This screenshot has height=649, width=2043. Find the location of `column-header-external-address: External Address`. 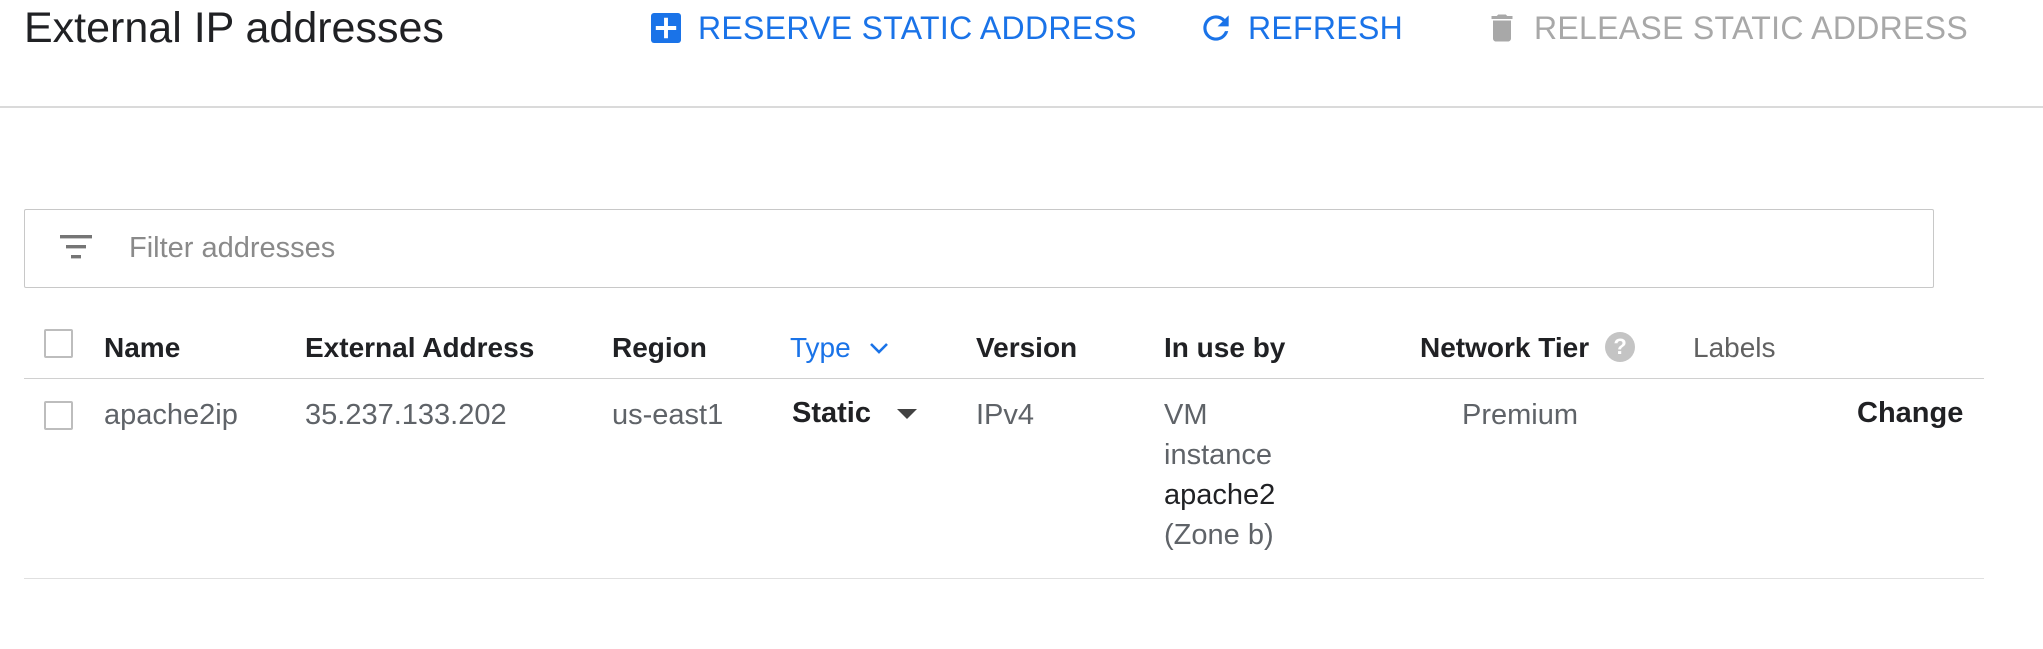

column-header-external-address: External Address is located at coordinates (419, 348).